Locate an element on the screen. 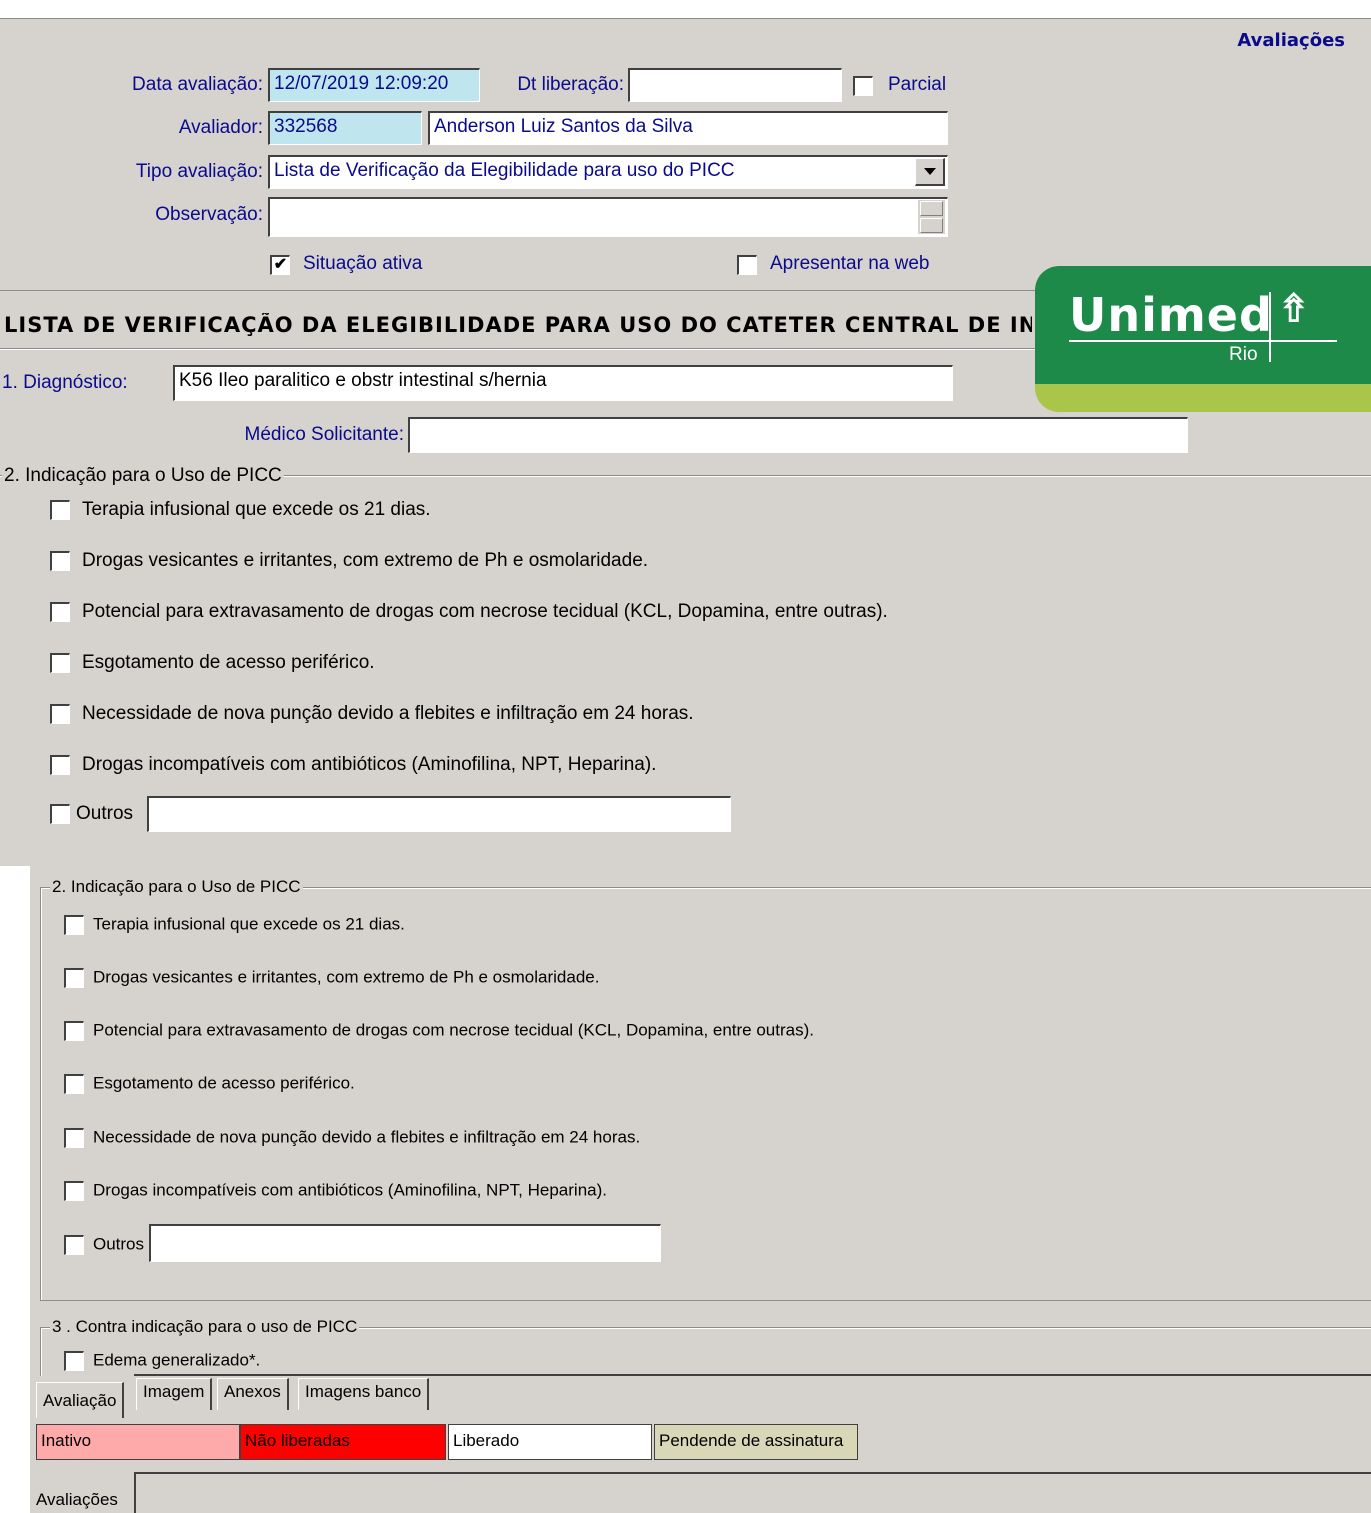  medico-solicitante-field is located at coordinates (798, 435).